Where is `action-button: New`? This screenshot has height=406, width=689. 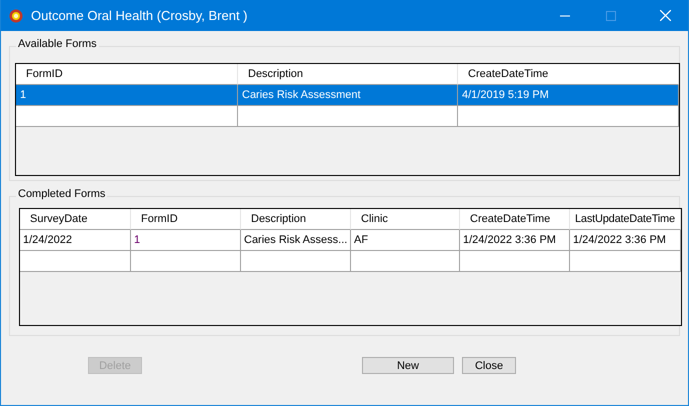 action-button: New is located at coordinates (408, 365).